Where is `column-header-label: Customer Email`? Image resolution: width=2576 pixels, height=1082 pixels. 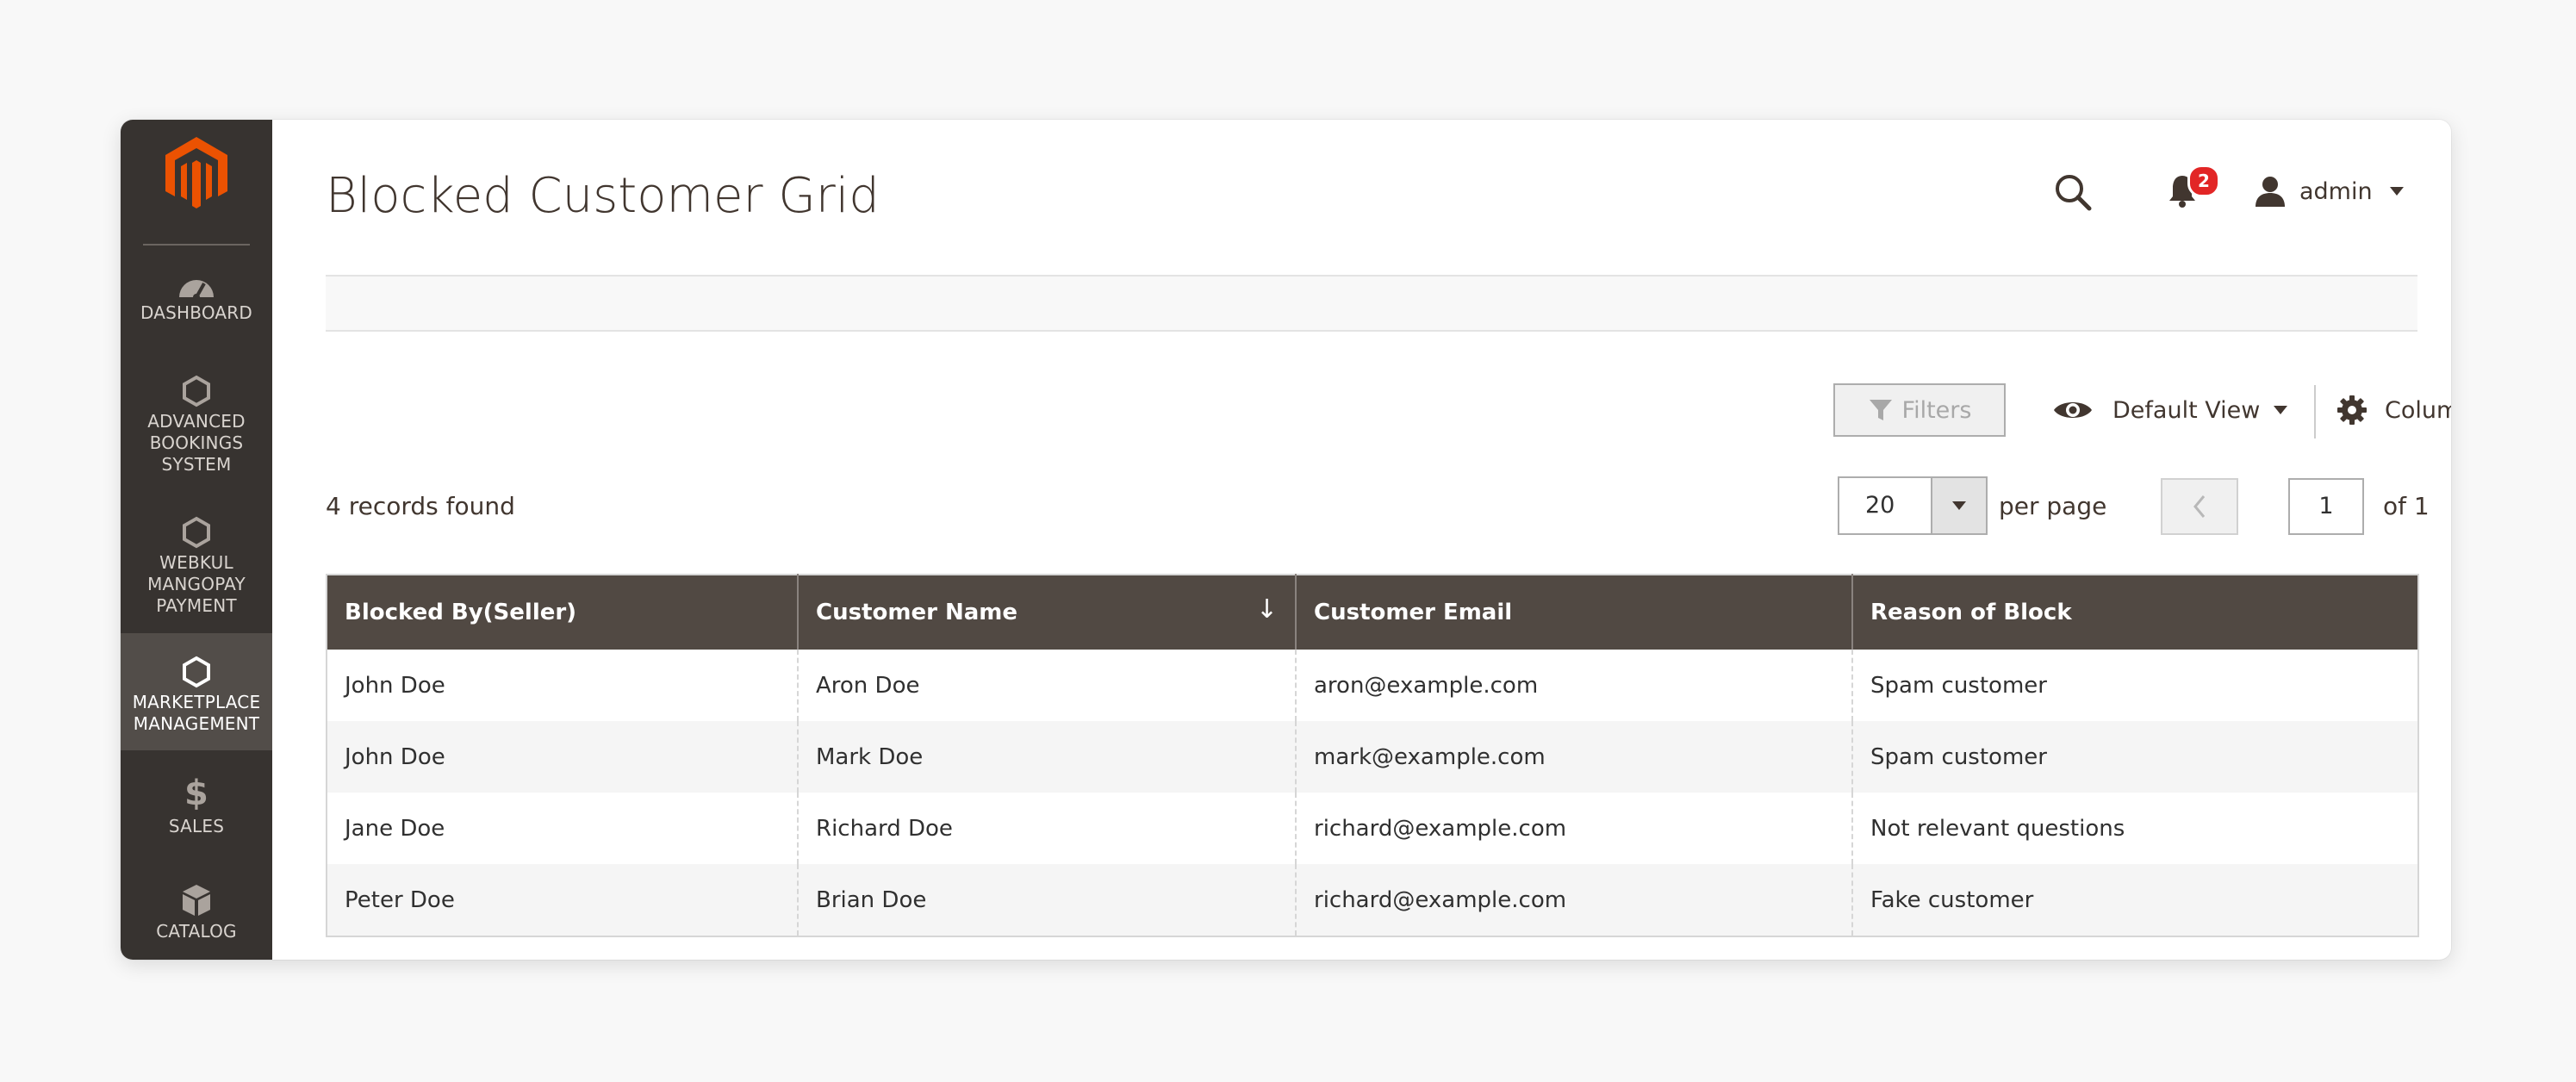 column-header-label: Customer Email is located at coordinates (1413, 612).